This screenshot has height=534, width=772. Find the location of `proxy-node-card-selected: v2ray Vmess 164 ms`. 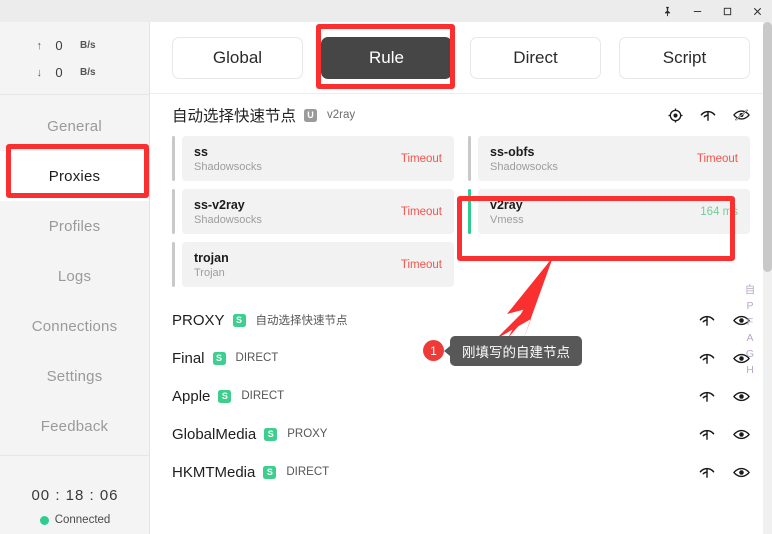

proxy-node-card-selected: v2ray Vmess 164 ms is located at coordinates (609, 211).